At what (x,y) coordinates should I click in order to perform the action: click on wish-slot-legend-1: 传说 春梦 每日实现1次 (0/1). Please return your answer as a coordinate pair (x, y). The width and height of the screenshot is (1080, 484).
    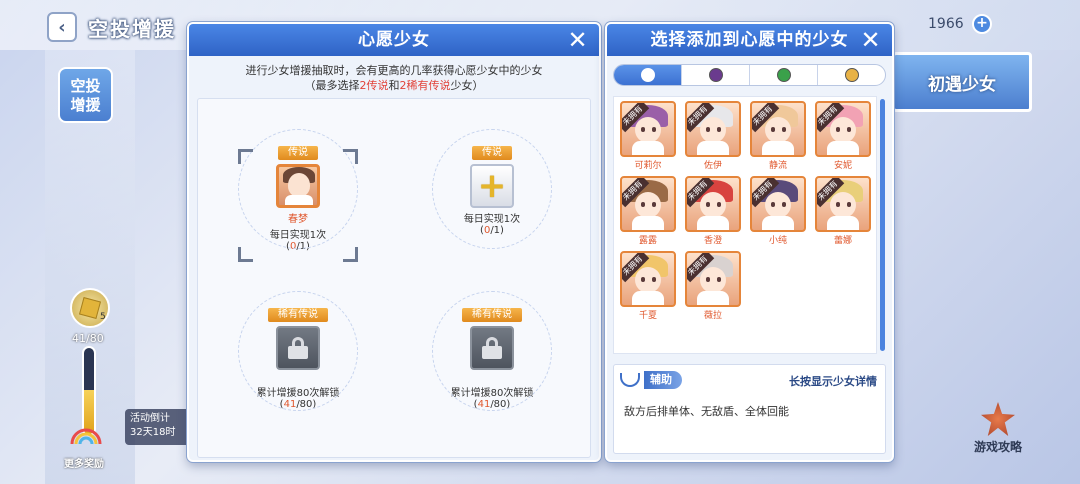
    Looking at the image, I should click on (298, 184).